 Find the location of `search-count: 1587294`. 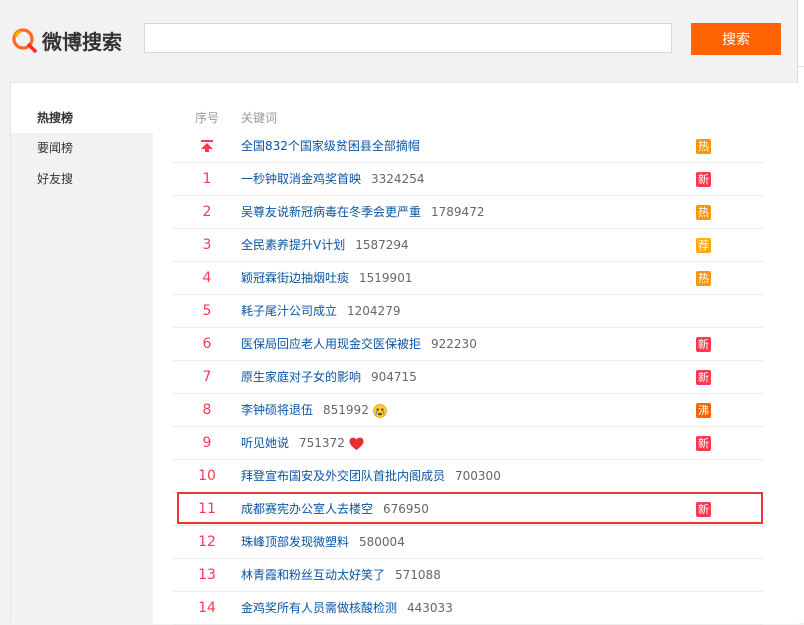

search-count: 1587294 is located at coordinates (382, 245).